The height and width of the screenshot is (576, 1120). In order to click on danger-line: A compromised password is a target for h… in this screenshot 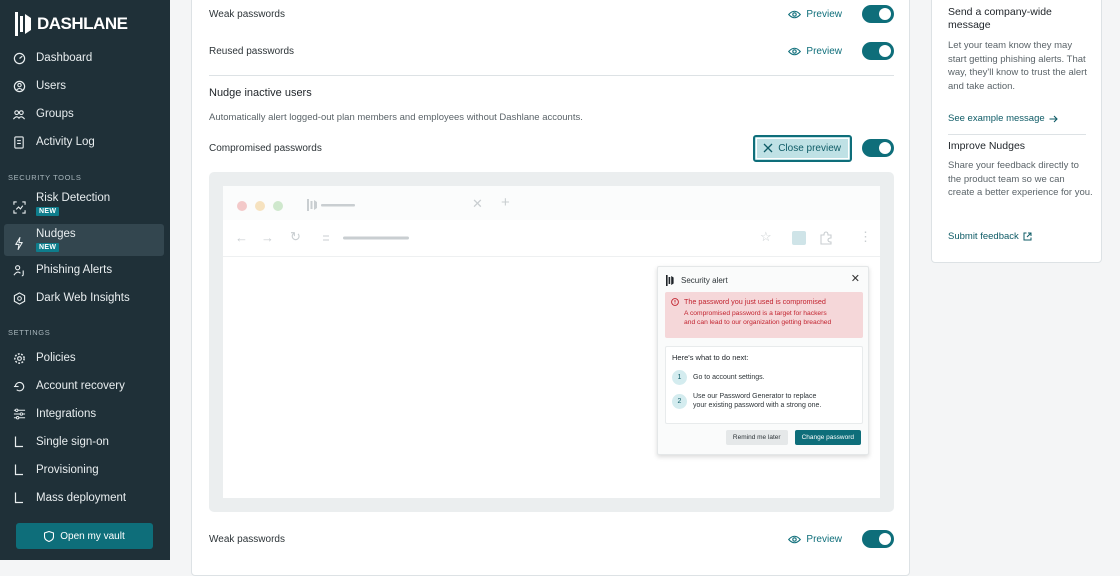, I will do `click(755, 313)`.